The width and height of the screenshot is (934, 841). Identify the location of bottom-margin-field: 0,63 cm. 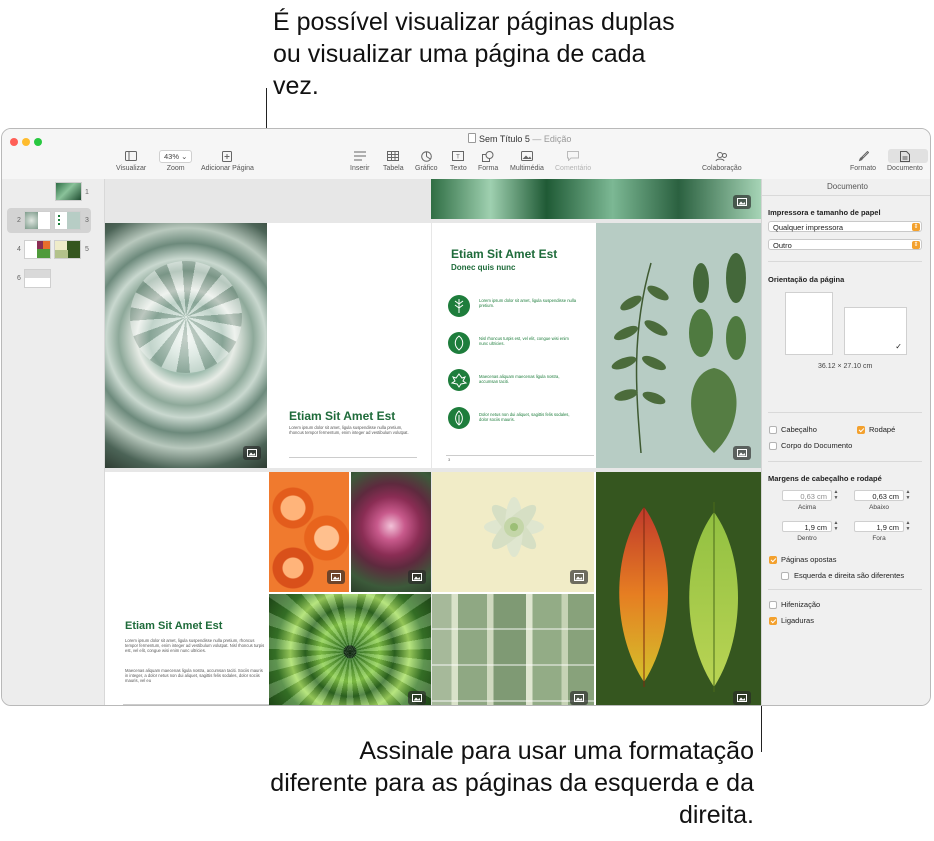
(879, 495).